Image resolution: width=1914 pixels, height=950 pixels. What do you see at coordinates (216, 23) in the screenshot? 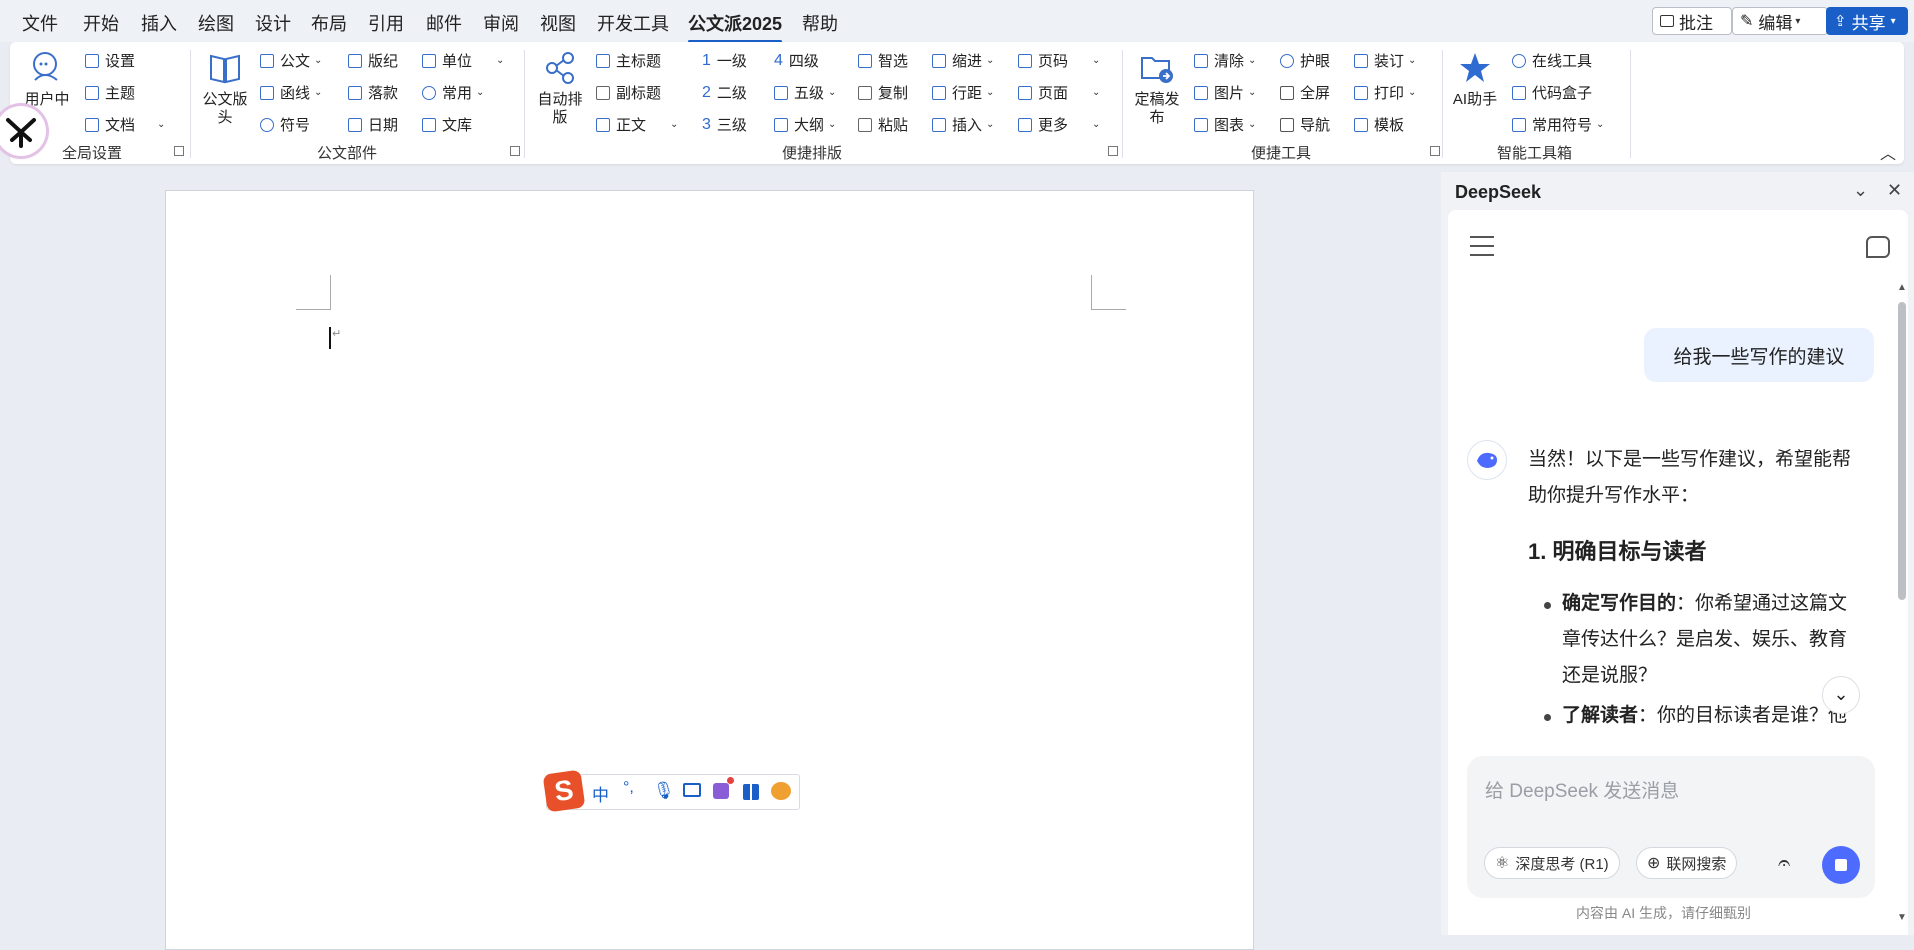
I see `menu-draw: 绘图` at bounding box center [216, 23].